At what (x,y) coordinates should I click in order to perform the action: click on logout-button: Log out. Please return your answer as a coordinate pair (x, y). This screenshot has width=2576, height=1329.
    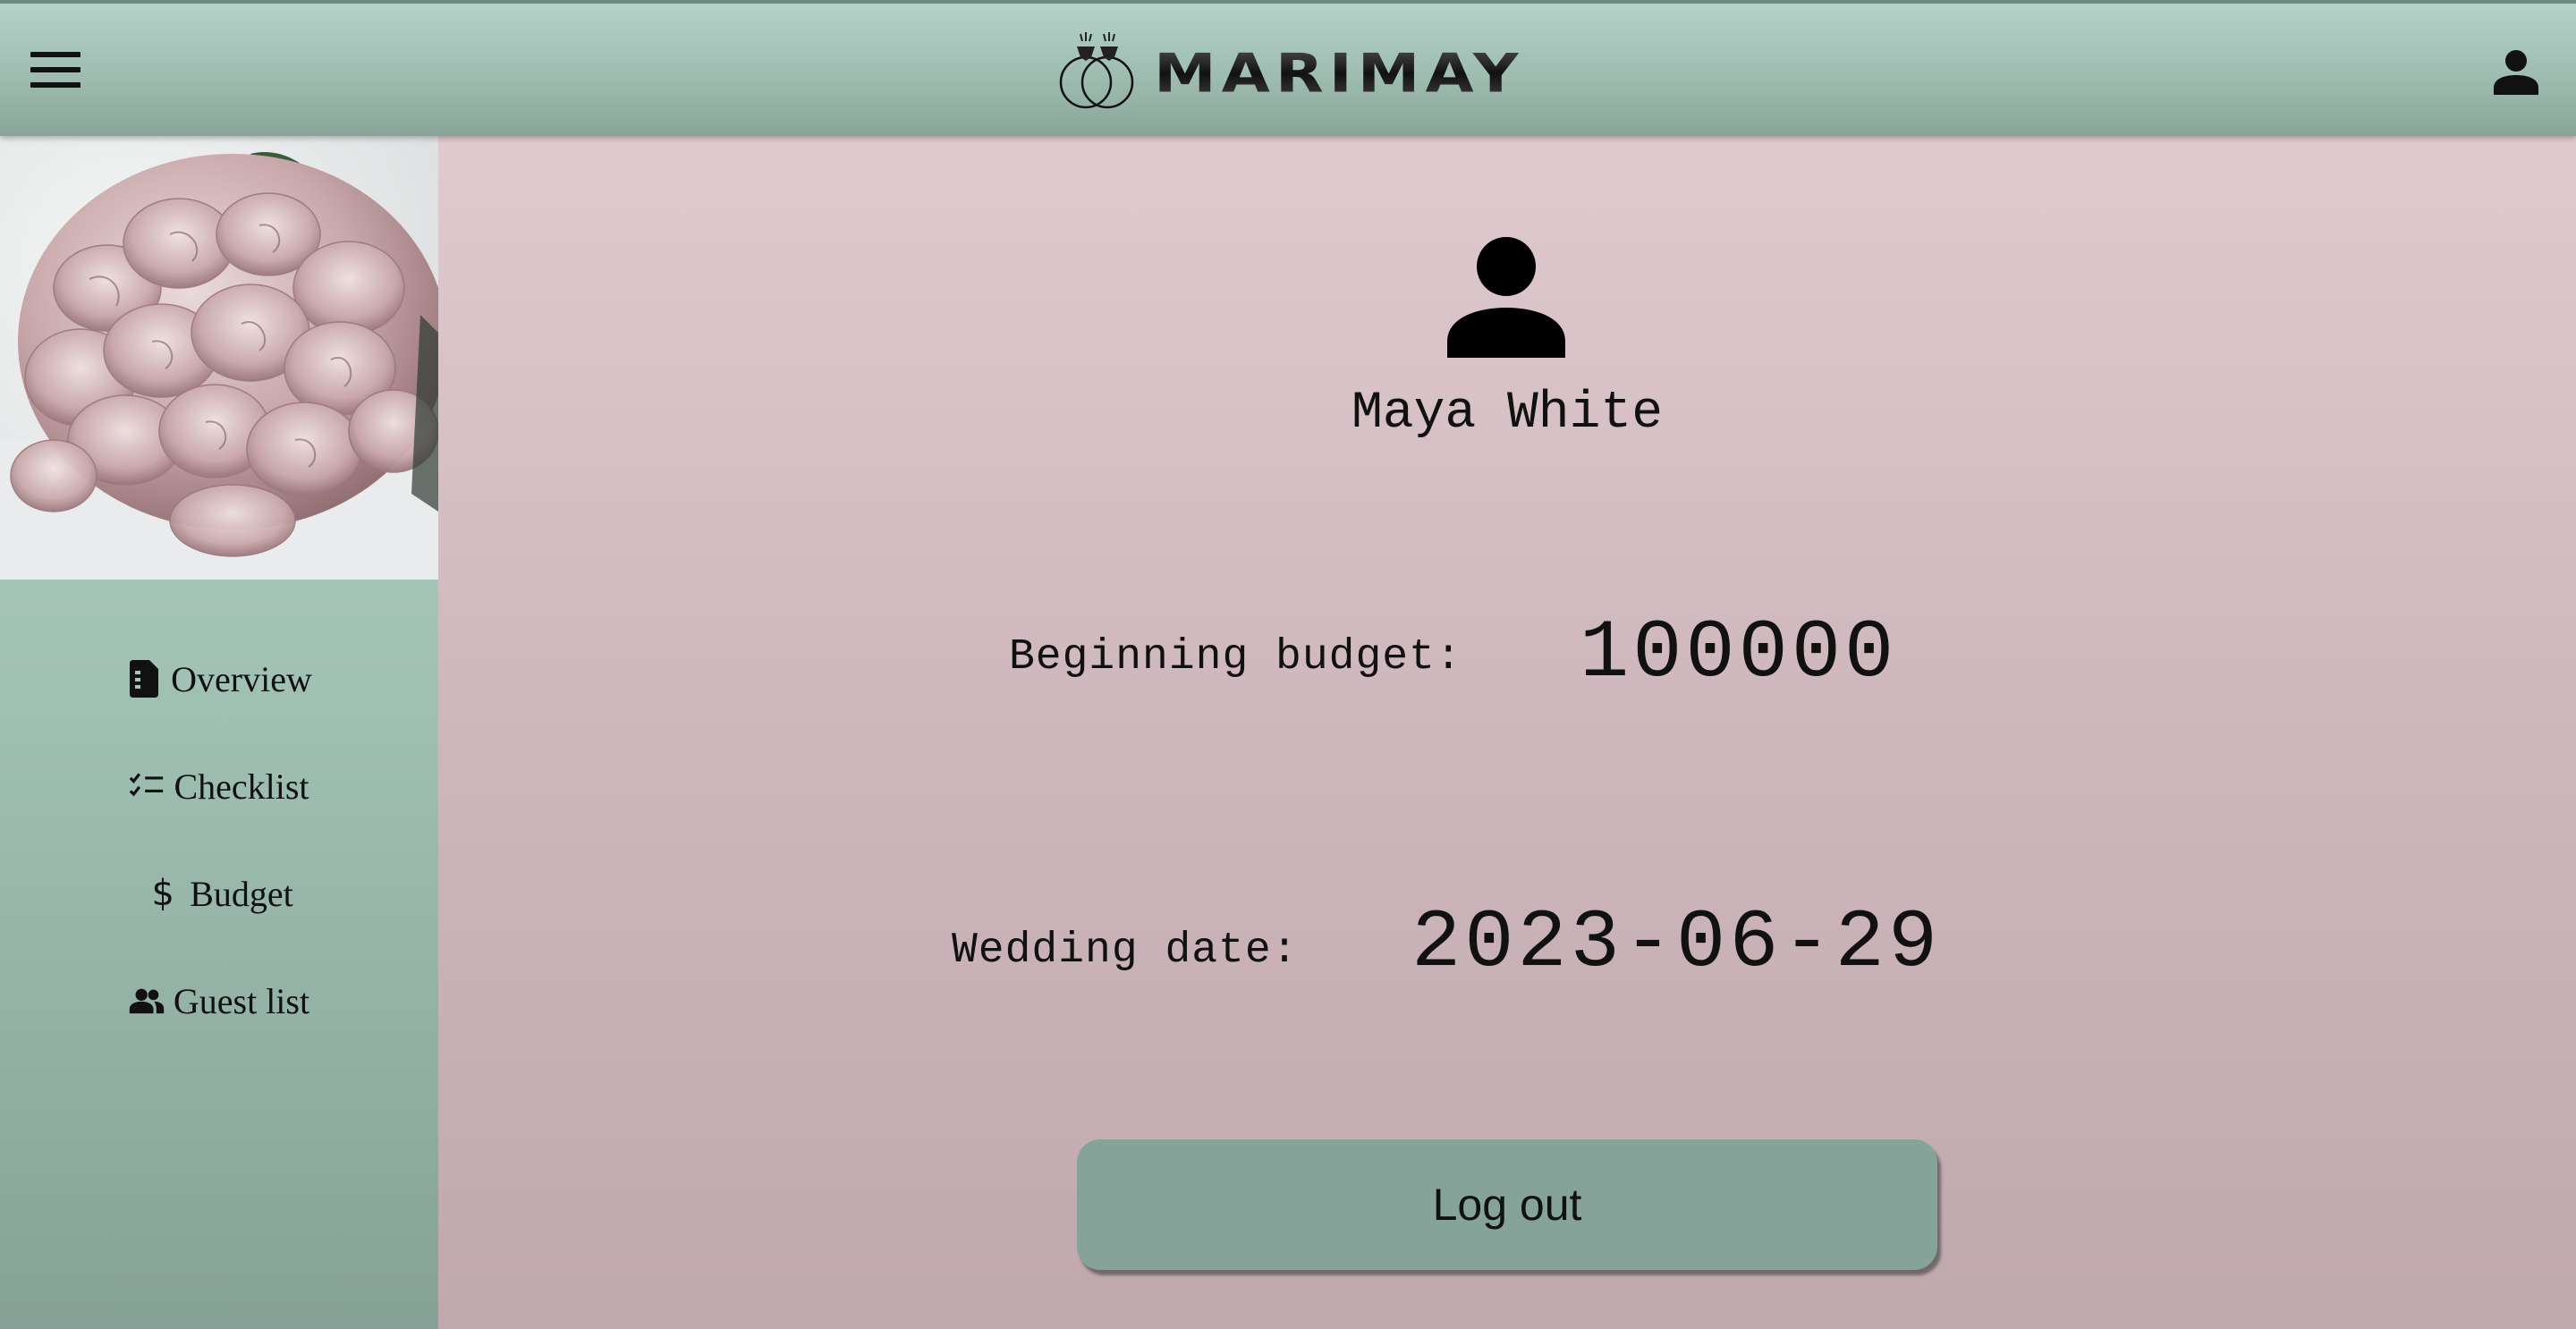
    Looking at the image, I should click on (1507, 1204).